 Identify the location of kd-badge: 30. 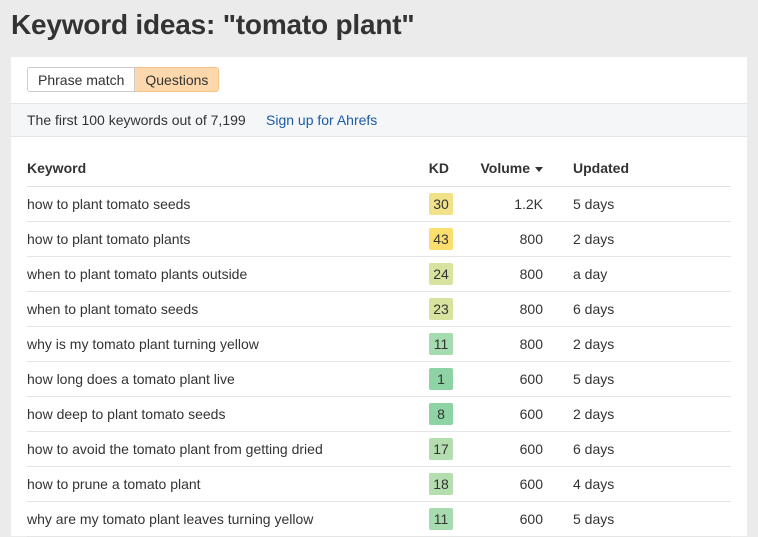
(441, 204).